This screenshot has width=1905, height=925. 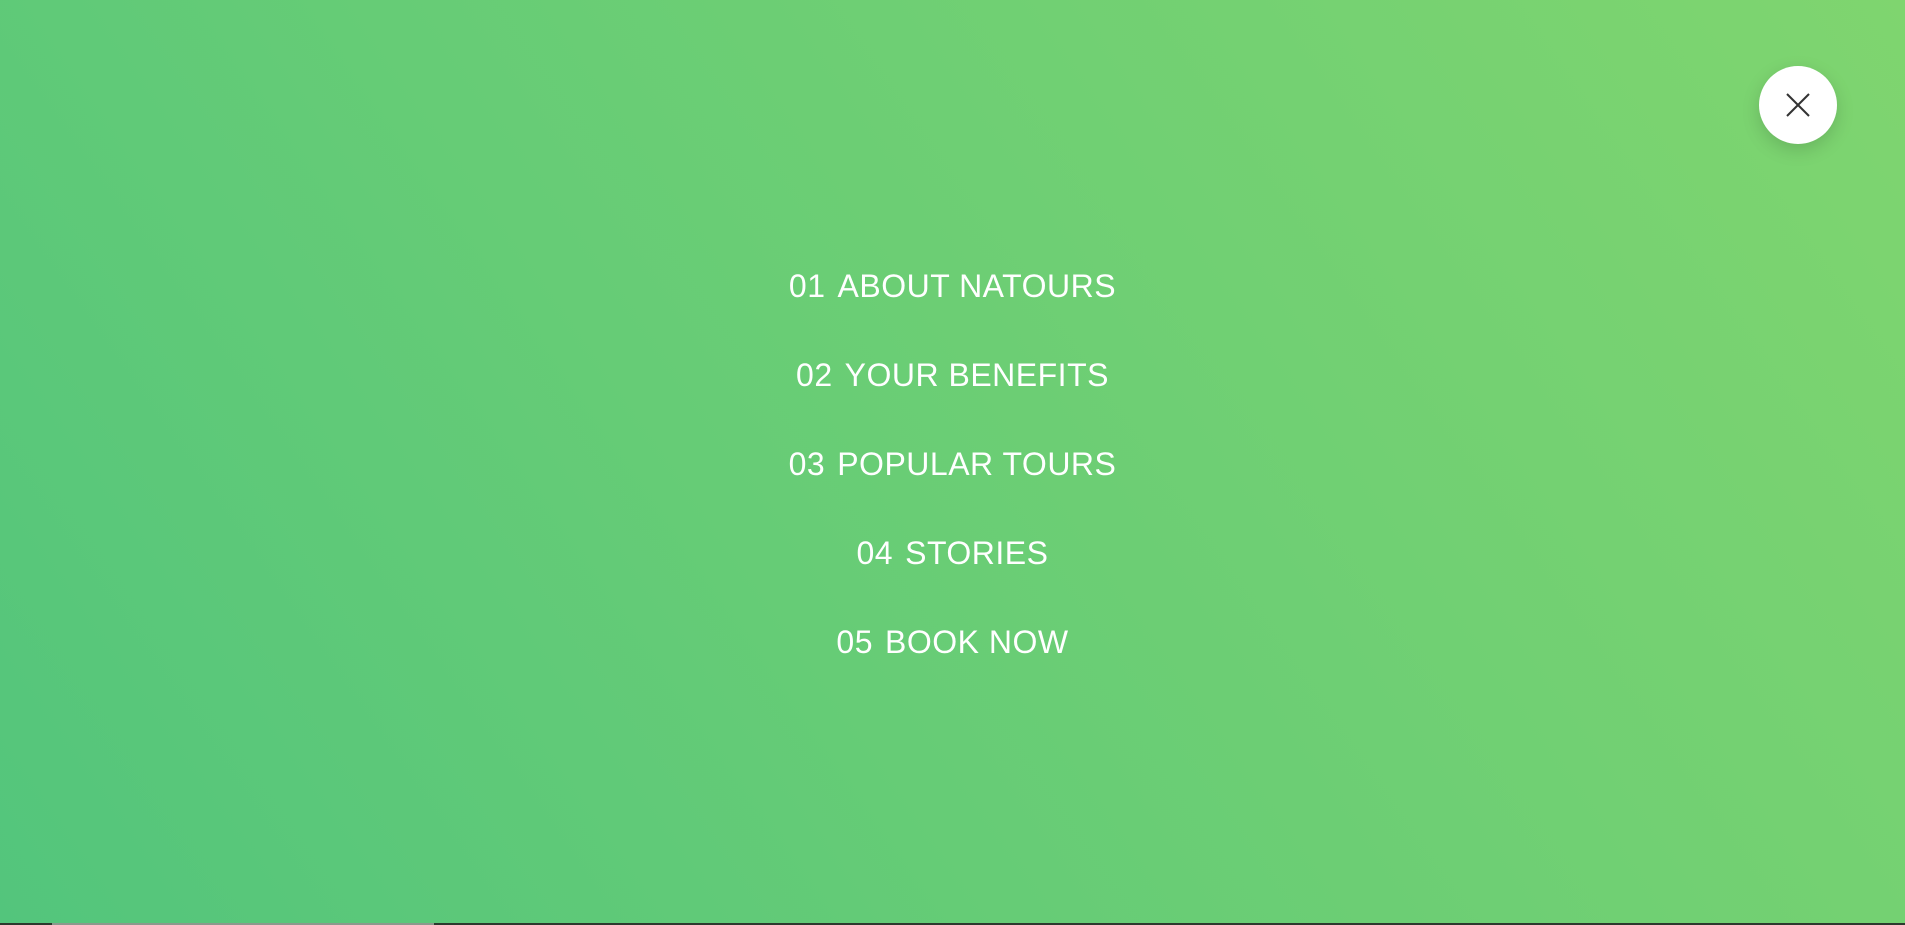 I want to click on nav-link-popular-tours: 03 POPULAR TOURS, so click(x=953, y=464).